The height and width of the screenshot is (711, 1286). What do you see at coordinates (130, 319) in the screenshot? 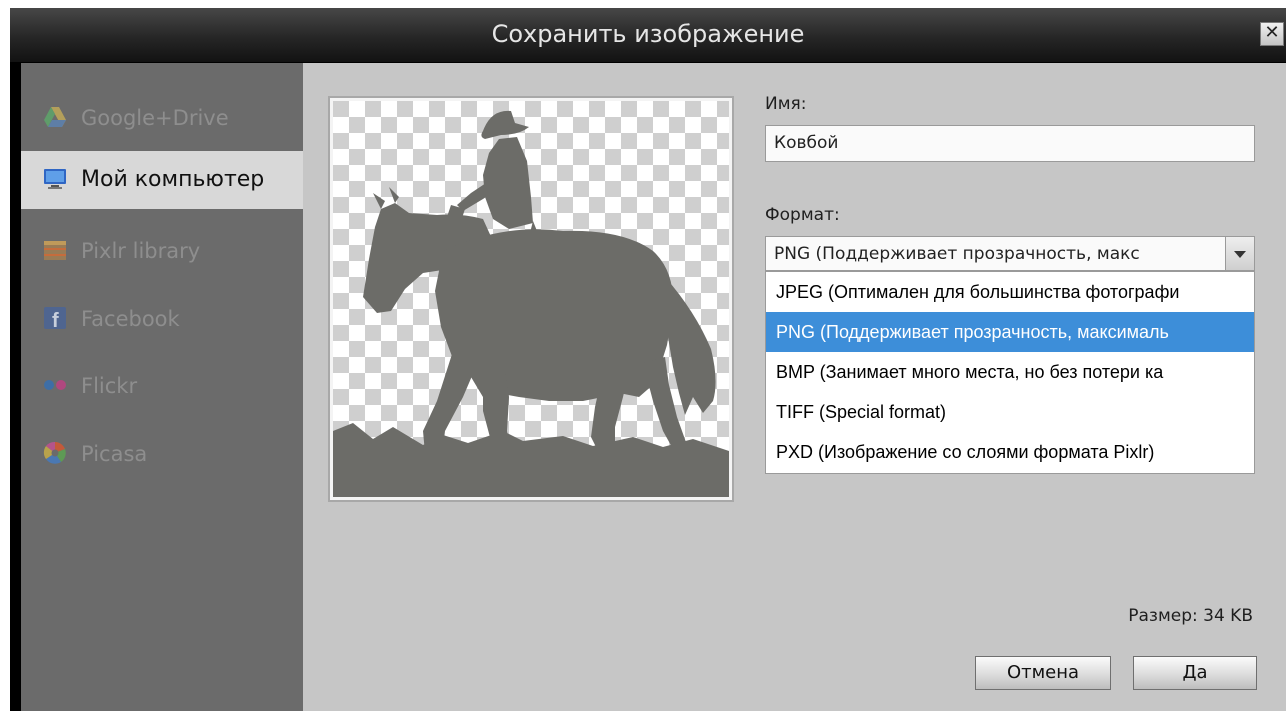
I see `sidebar-item-label: Facebook` at bounding box center [130, 319].